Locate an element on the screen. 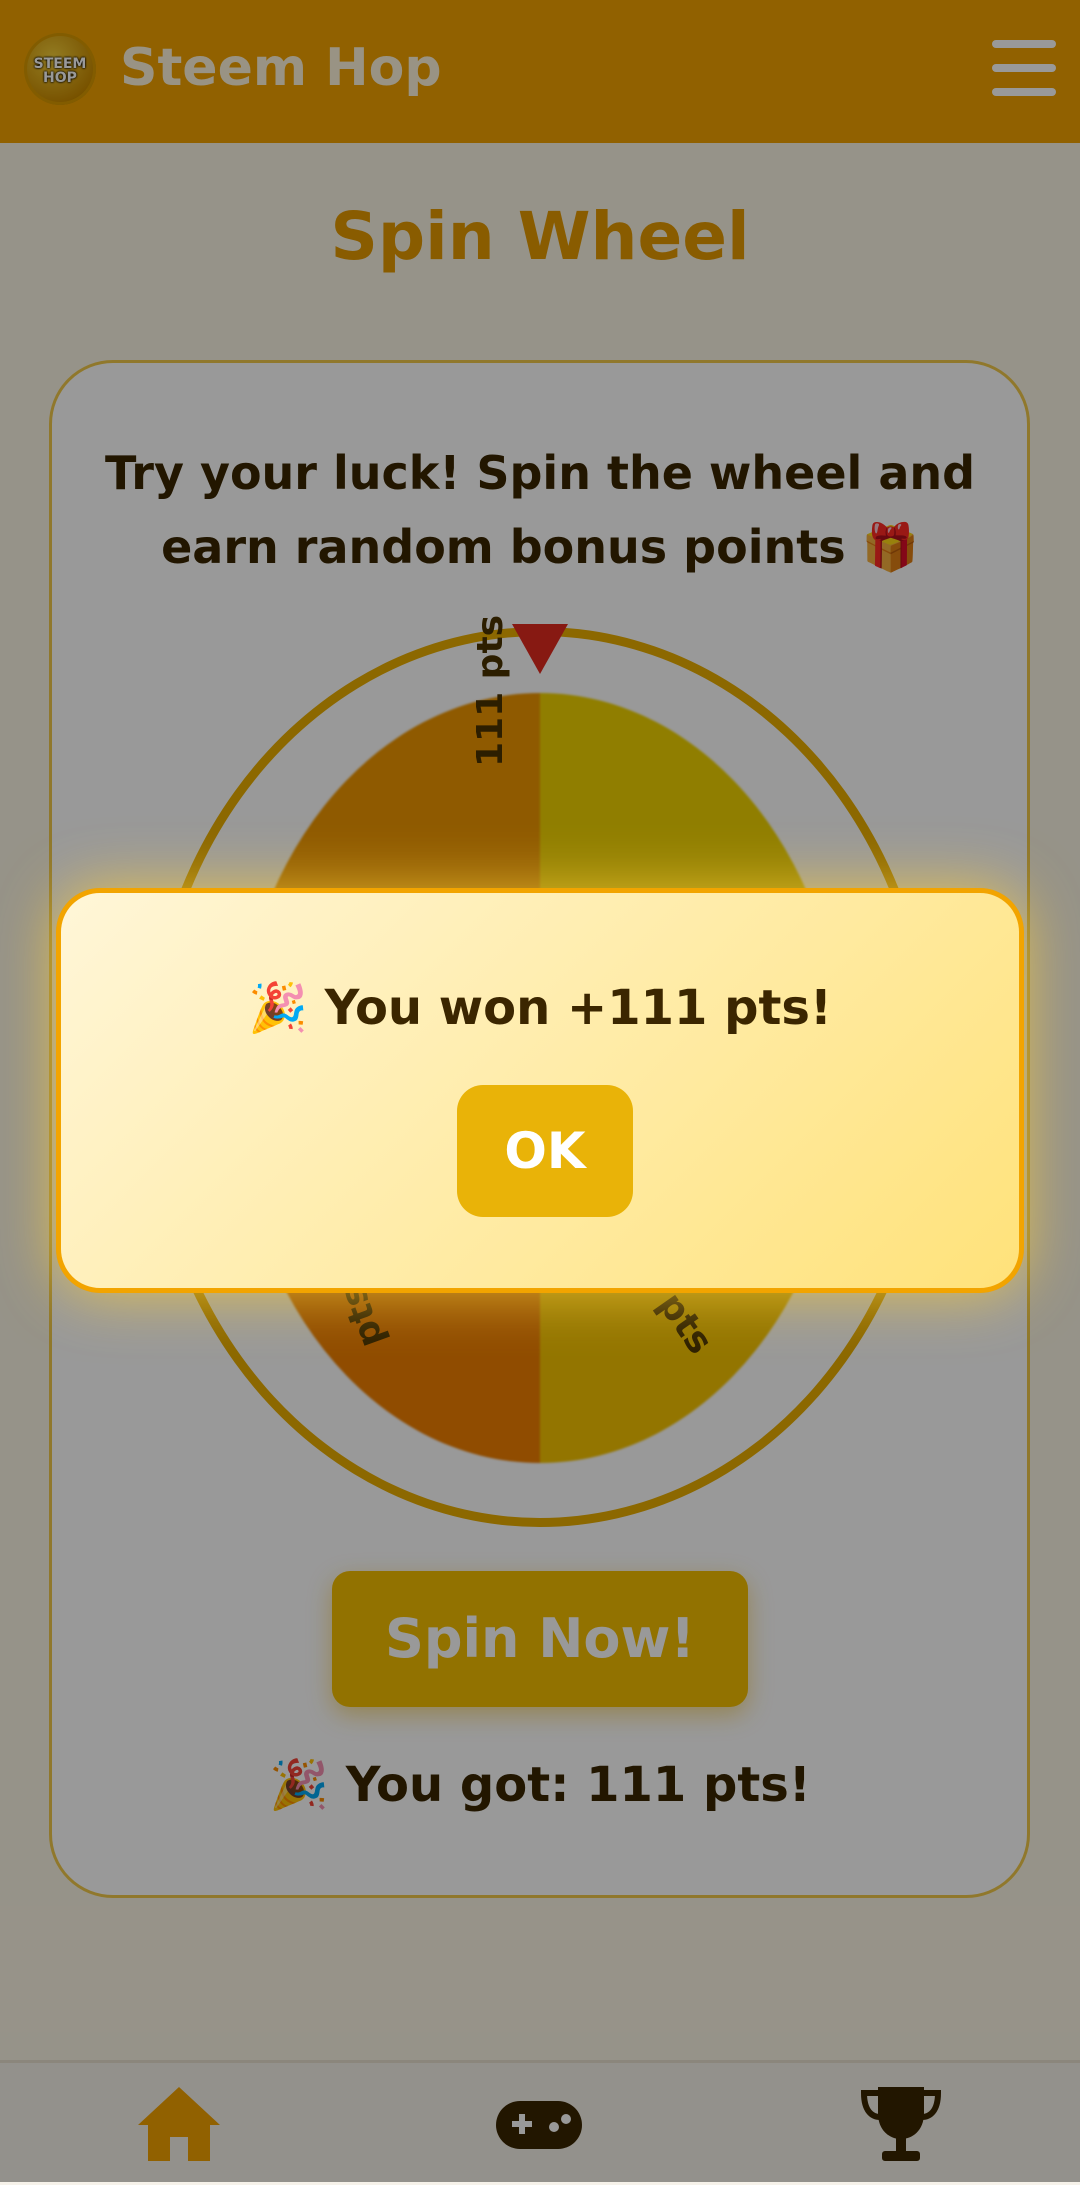 The width and height of the screenshot is (1080, 2185). win-message: 🎉 You won +111 pts! is located at coordinates (540, 1008).